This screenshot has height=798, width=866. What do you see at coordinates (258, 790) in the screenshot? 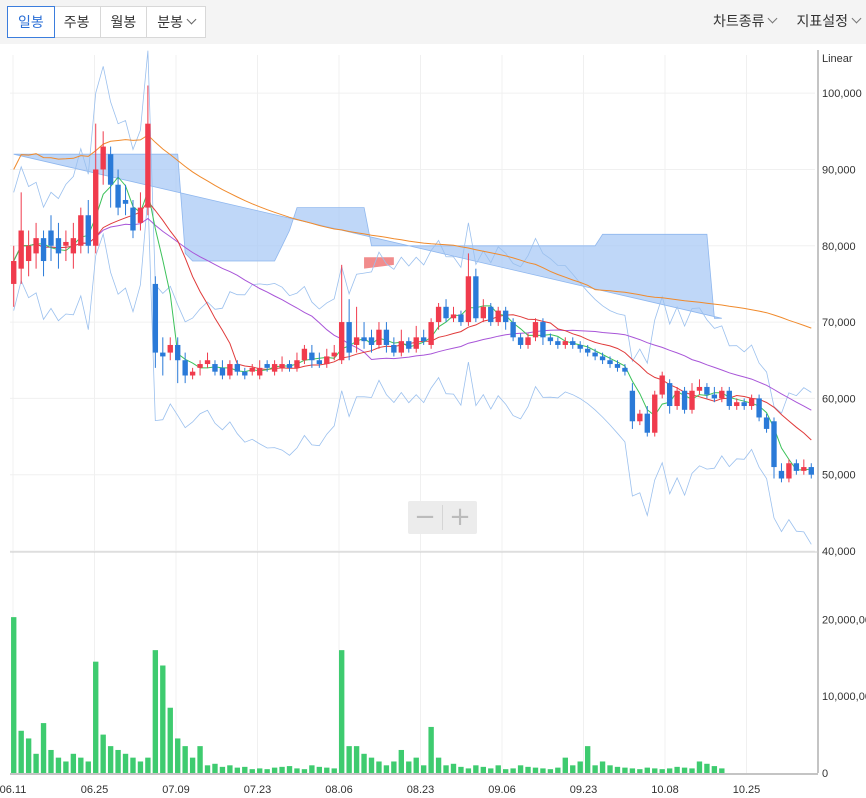
I see `date-tick-label: 07.23` at bounding box center [258, 790].